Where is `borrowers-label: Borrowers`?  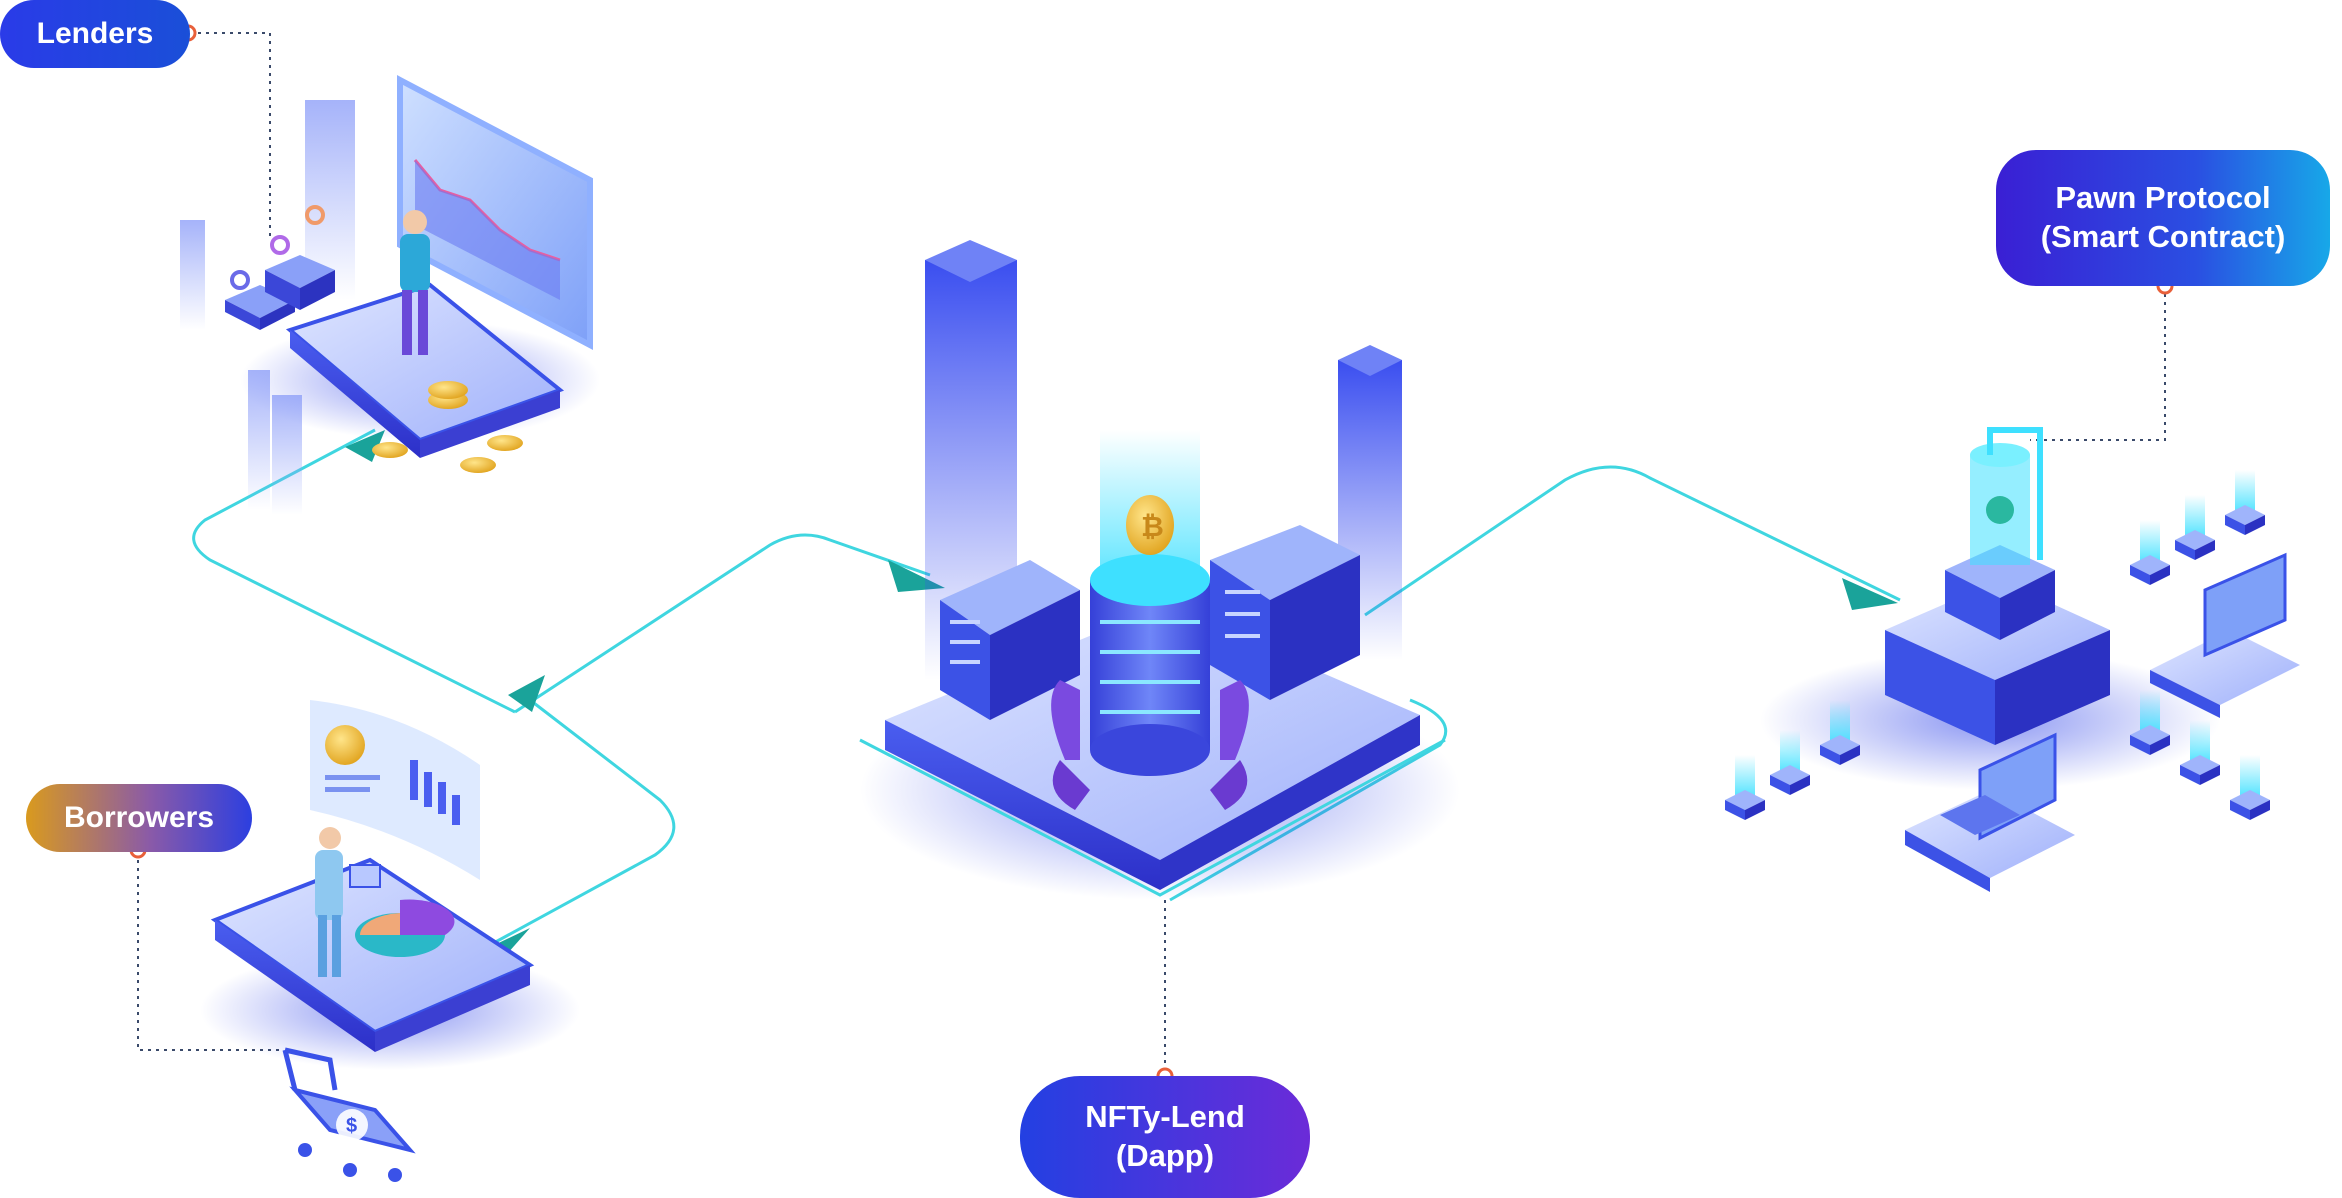
borrowers-label: Borrowers is located at coordinates (139, 818).